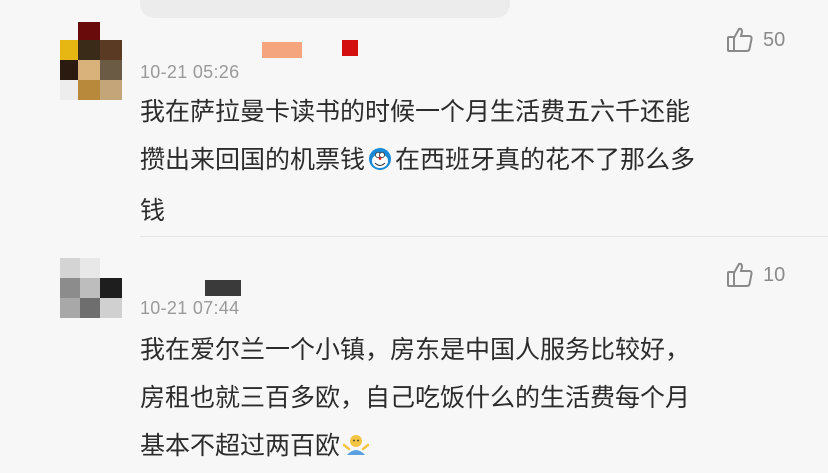 This screenshot has width=828, height=473. I want to click on comment-timestamp: 10-21 05:26, so click(190, 72).